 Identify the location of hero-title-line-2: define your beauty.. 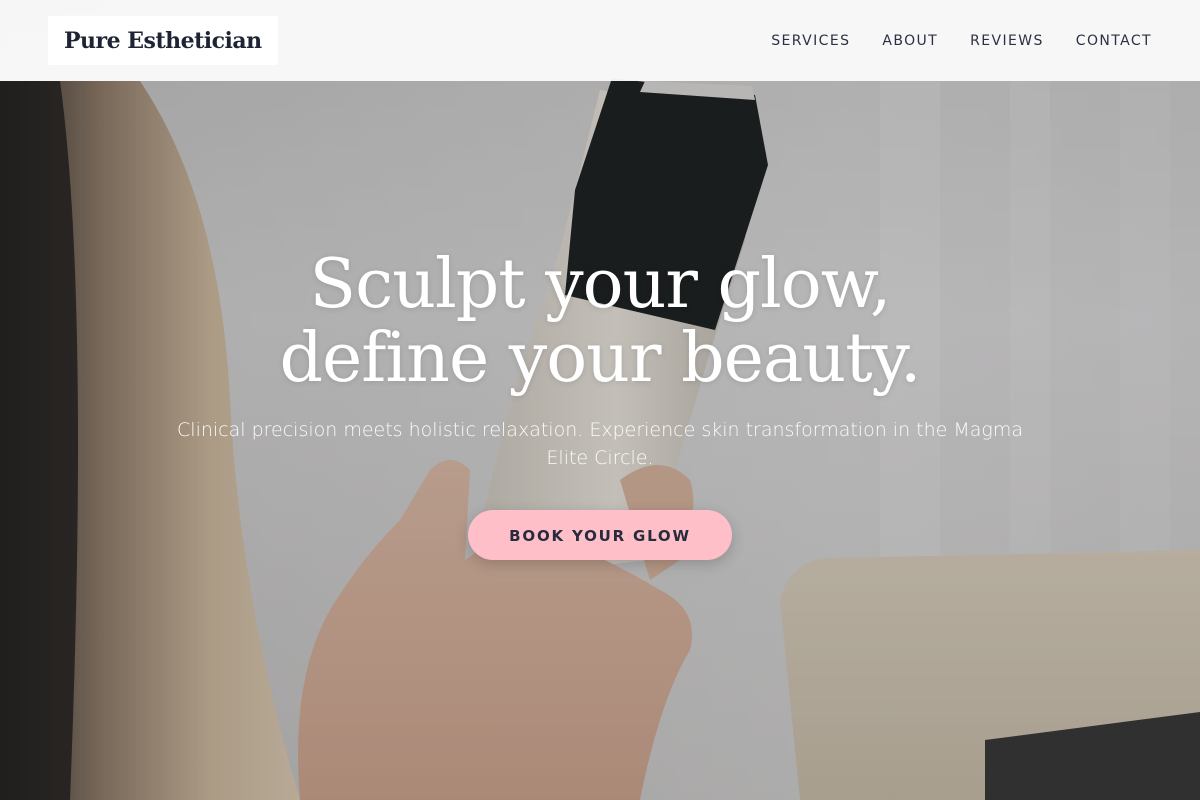
(600, 358).